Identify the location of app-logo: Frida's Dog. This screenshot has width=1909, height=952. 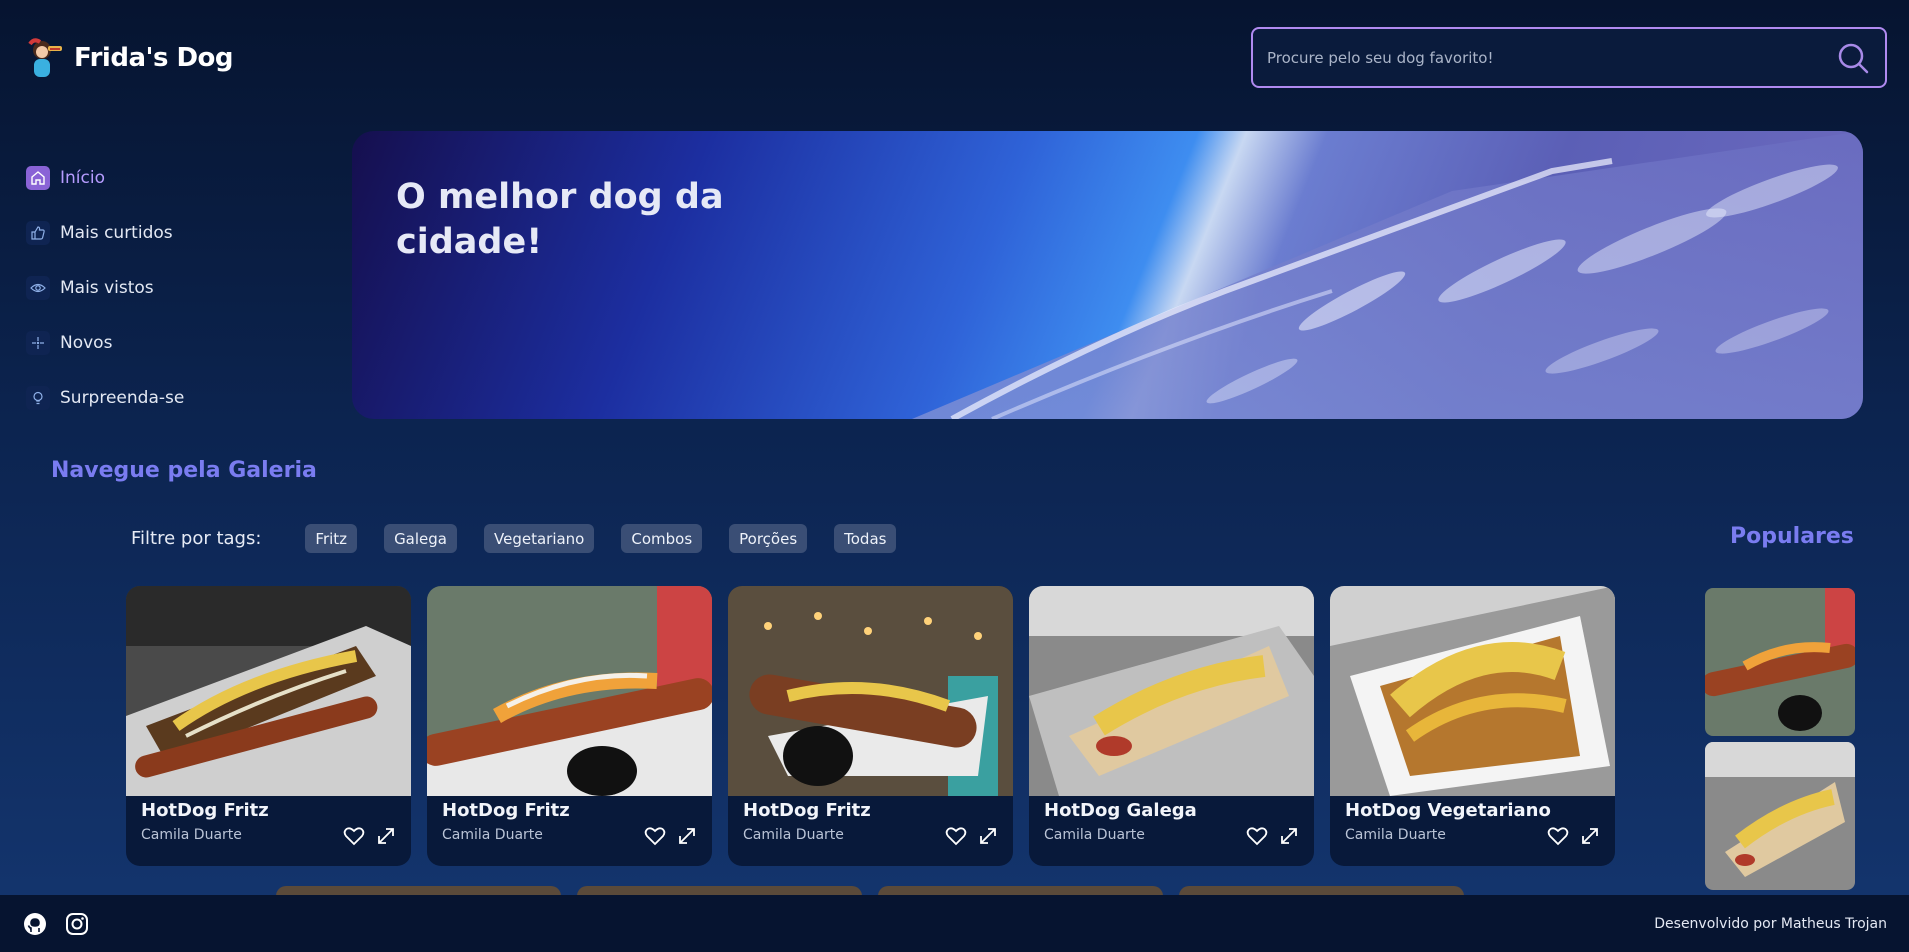
(129, 58).